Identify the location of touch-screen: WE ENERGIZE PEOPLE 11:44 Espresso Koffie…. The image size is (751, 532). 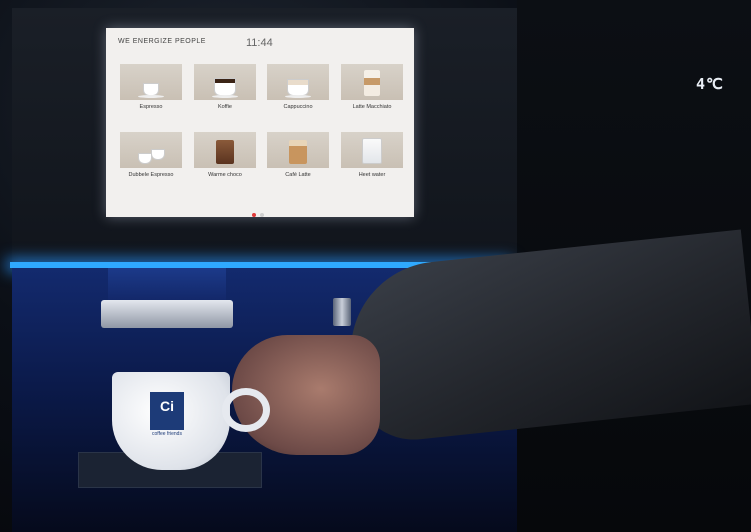
(260, 122).